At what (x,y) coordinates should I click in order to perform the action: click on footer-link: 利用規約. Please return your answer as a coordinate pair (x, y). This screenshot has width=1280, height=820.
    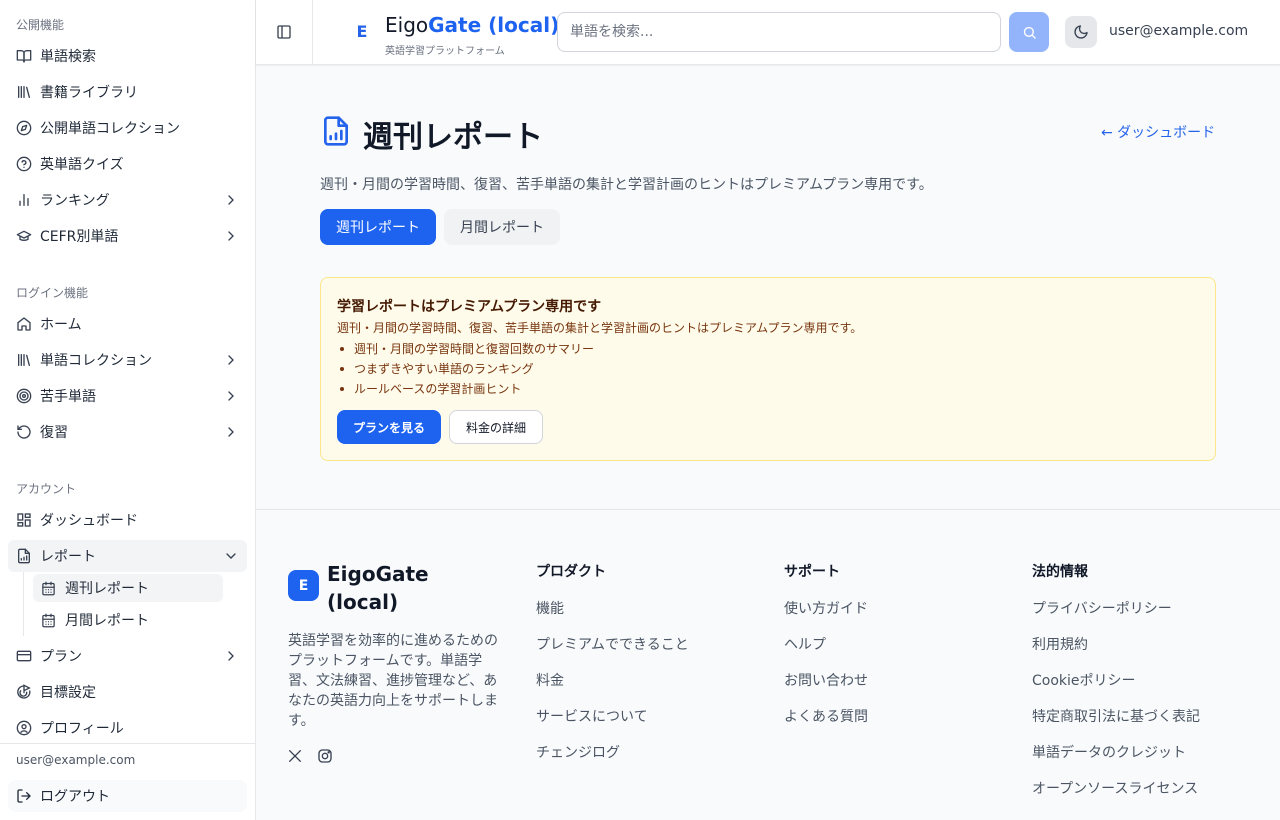
    Looking at the image, I should click on (1060, 644).